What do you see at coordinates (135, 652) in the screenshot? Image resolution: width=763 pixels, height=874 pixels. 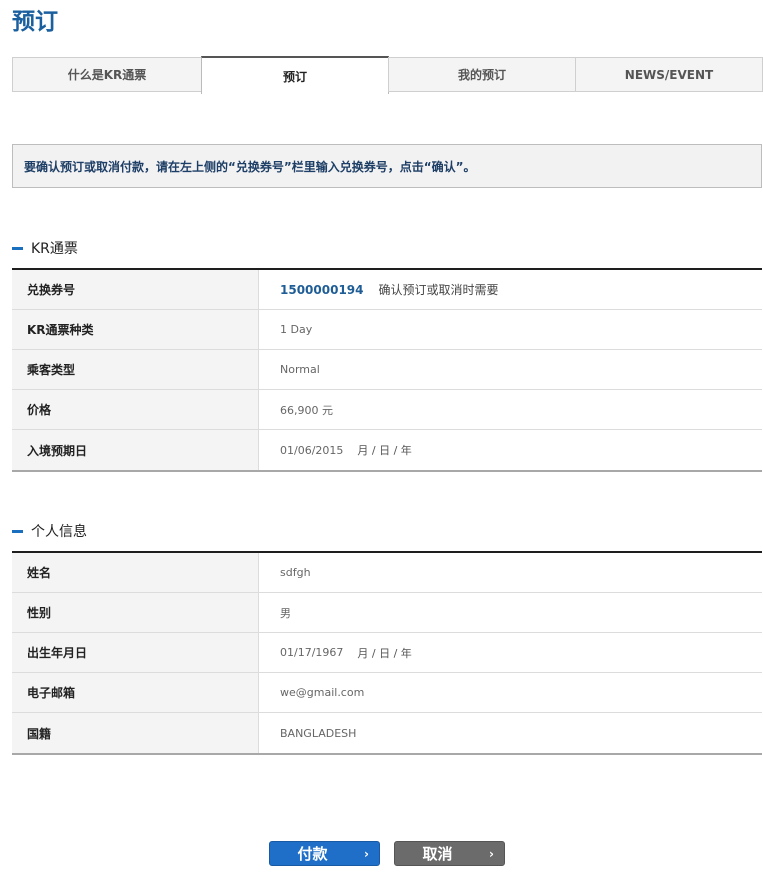 I see `row-label: 出生年月日` at bounding box center [135, 652].